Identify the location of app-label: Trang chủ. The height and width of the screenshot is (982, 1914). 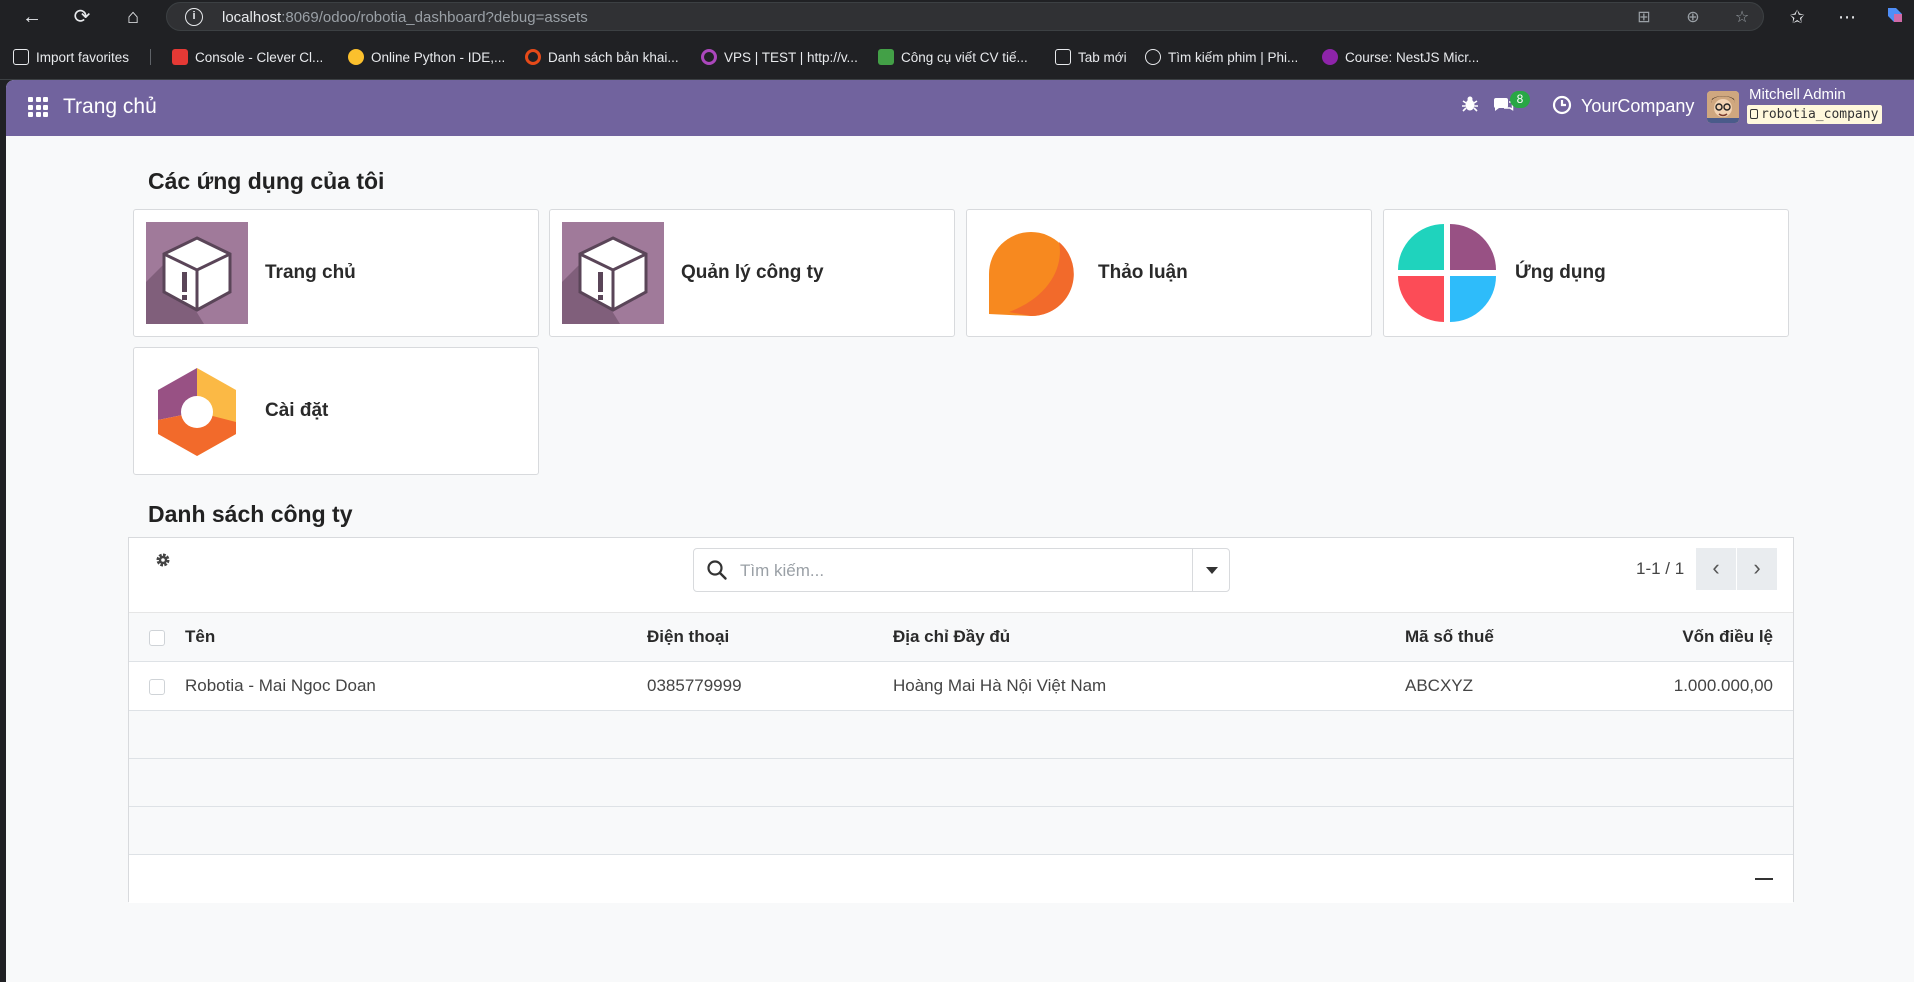
(310, 272).